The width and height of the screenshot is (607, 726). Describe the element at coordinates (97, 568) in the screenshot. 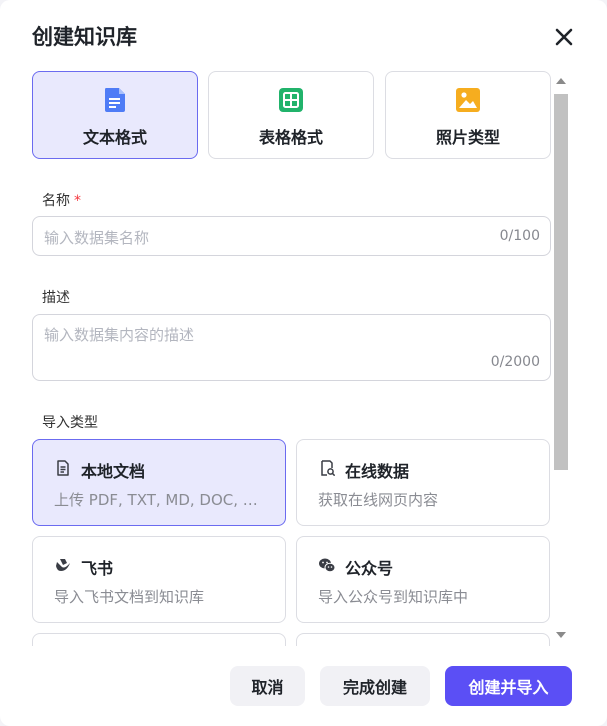

I see `import-option-title: 飞书` at that location.